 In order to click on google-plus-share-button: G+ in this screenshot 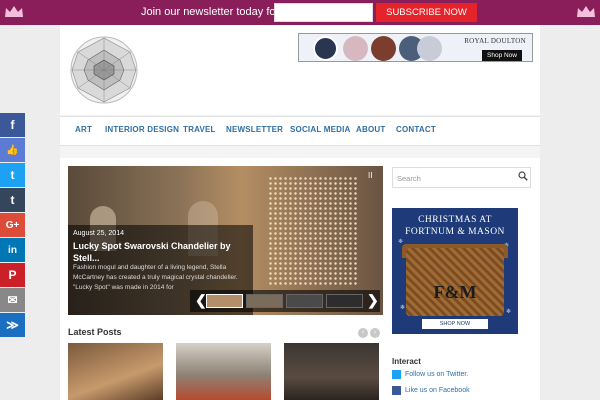, I will do `click(12, 225)`.